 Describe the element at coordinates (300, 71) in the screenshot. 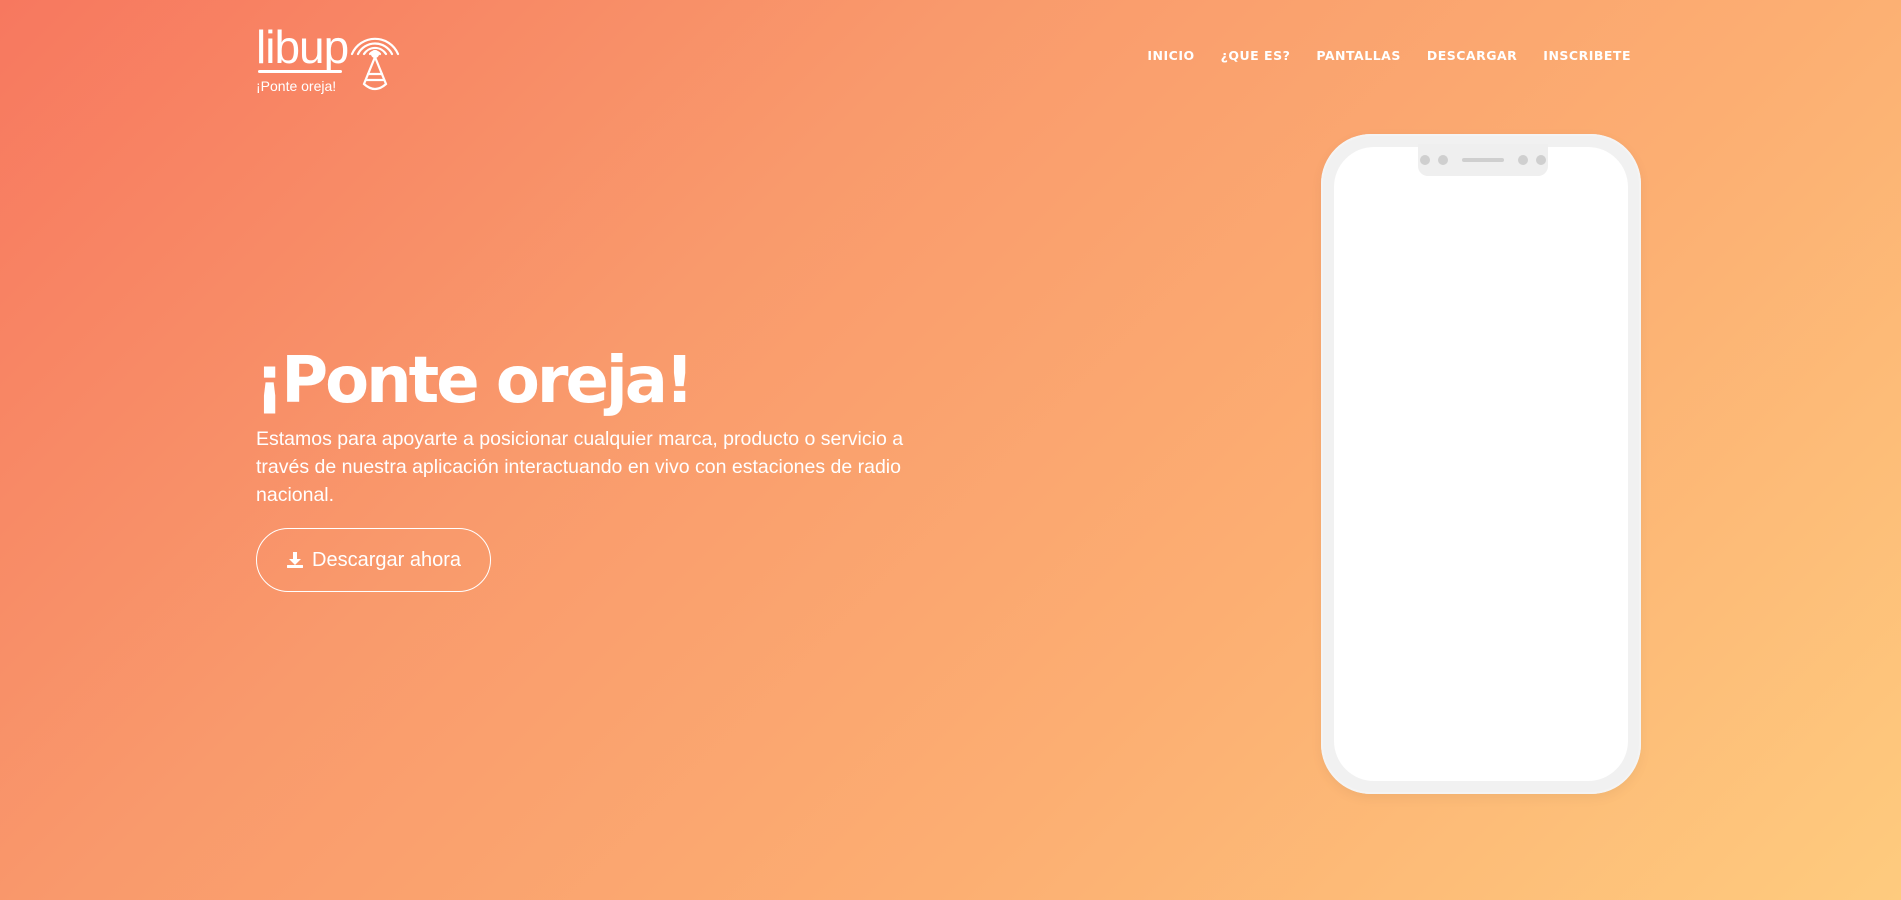

I see `logo-underline` at that location.